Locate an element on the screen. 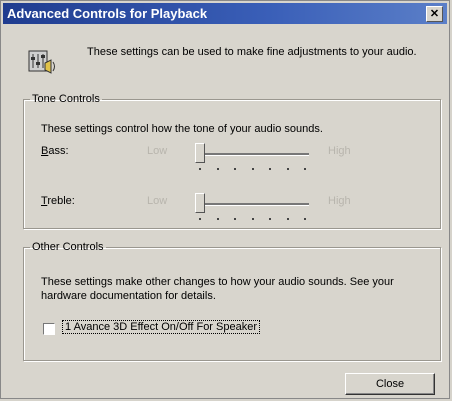 This screenshot has width=452, height=401. tone-controls-legend: Tone Controls is located at coordinates (66, 99).